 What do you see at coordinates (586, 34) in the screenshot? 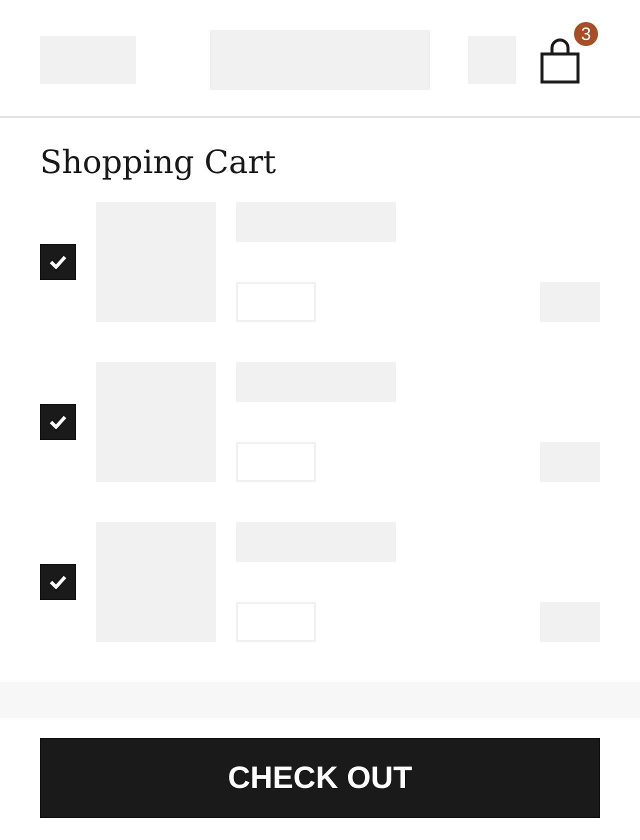
I see `cart-count-badge: 3` at bounding box center [586, 34].